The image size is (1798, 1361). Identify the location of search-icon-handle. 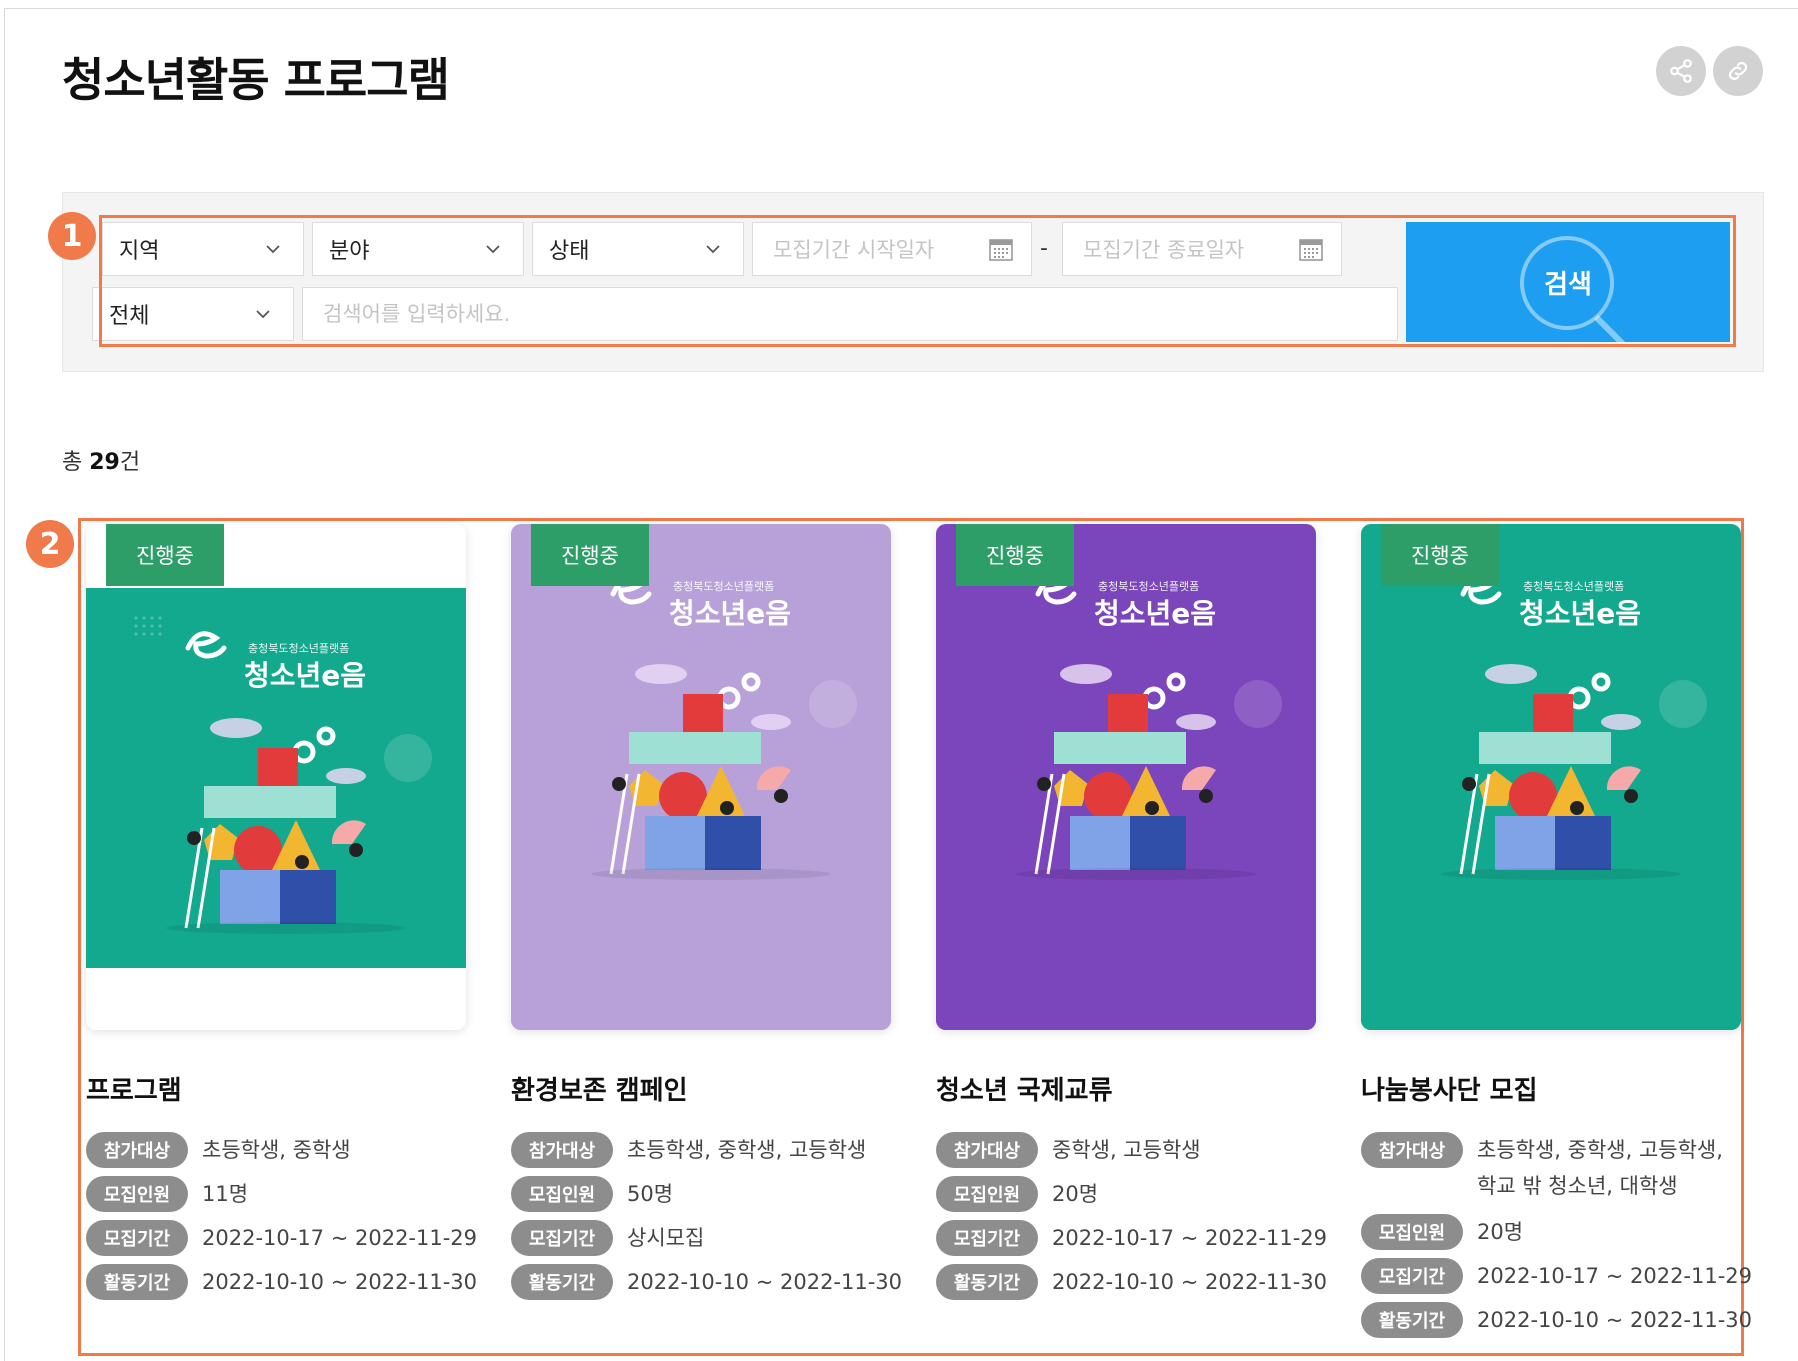
(1610, 328).